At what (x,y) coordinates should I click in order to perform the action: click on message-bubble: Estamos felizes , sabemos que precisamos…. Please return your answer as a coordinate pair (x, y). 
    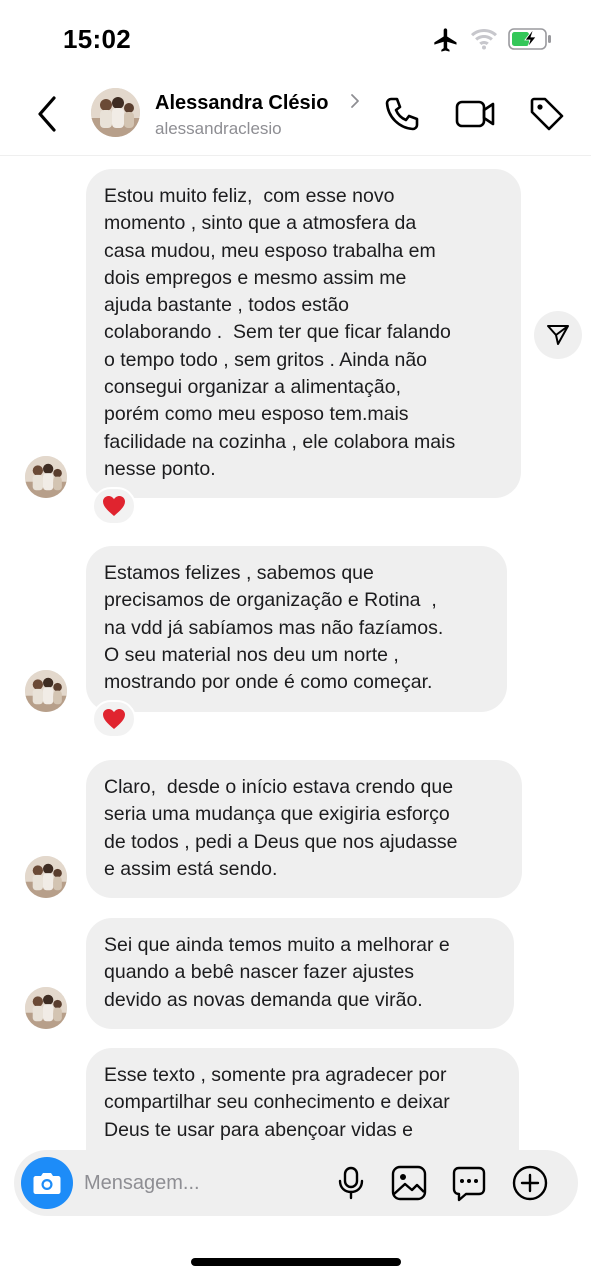
    Looking at the image, I should click on (296, 629).